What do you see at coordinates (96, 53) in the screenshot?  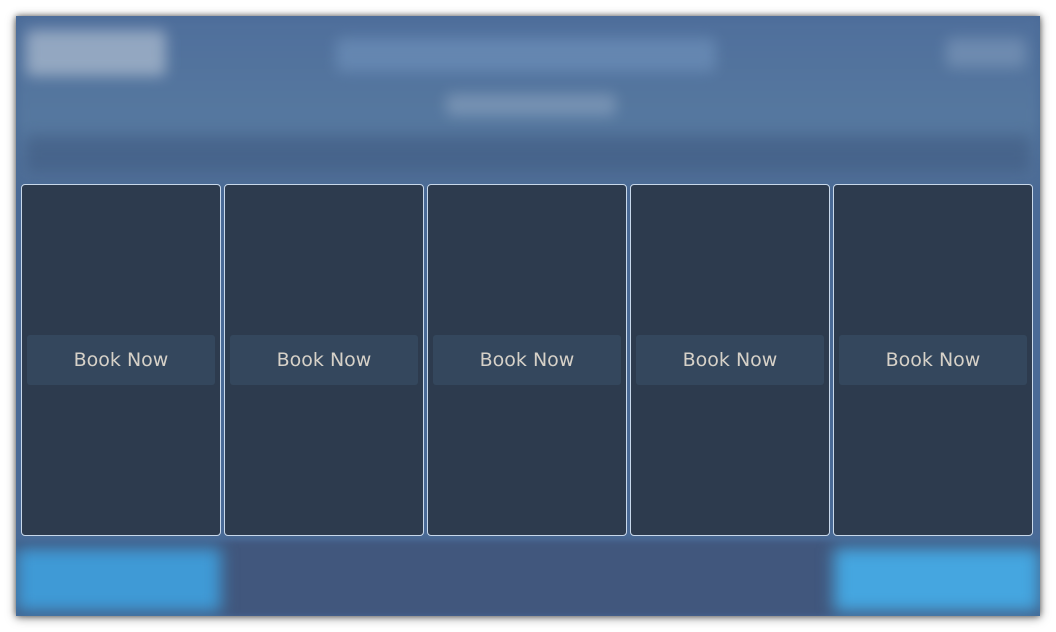 I see `blurred-logo` at bounding box center [96, 53].